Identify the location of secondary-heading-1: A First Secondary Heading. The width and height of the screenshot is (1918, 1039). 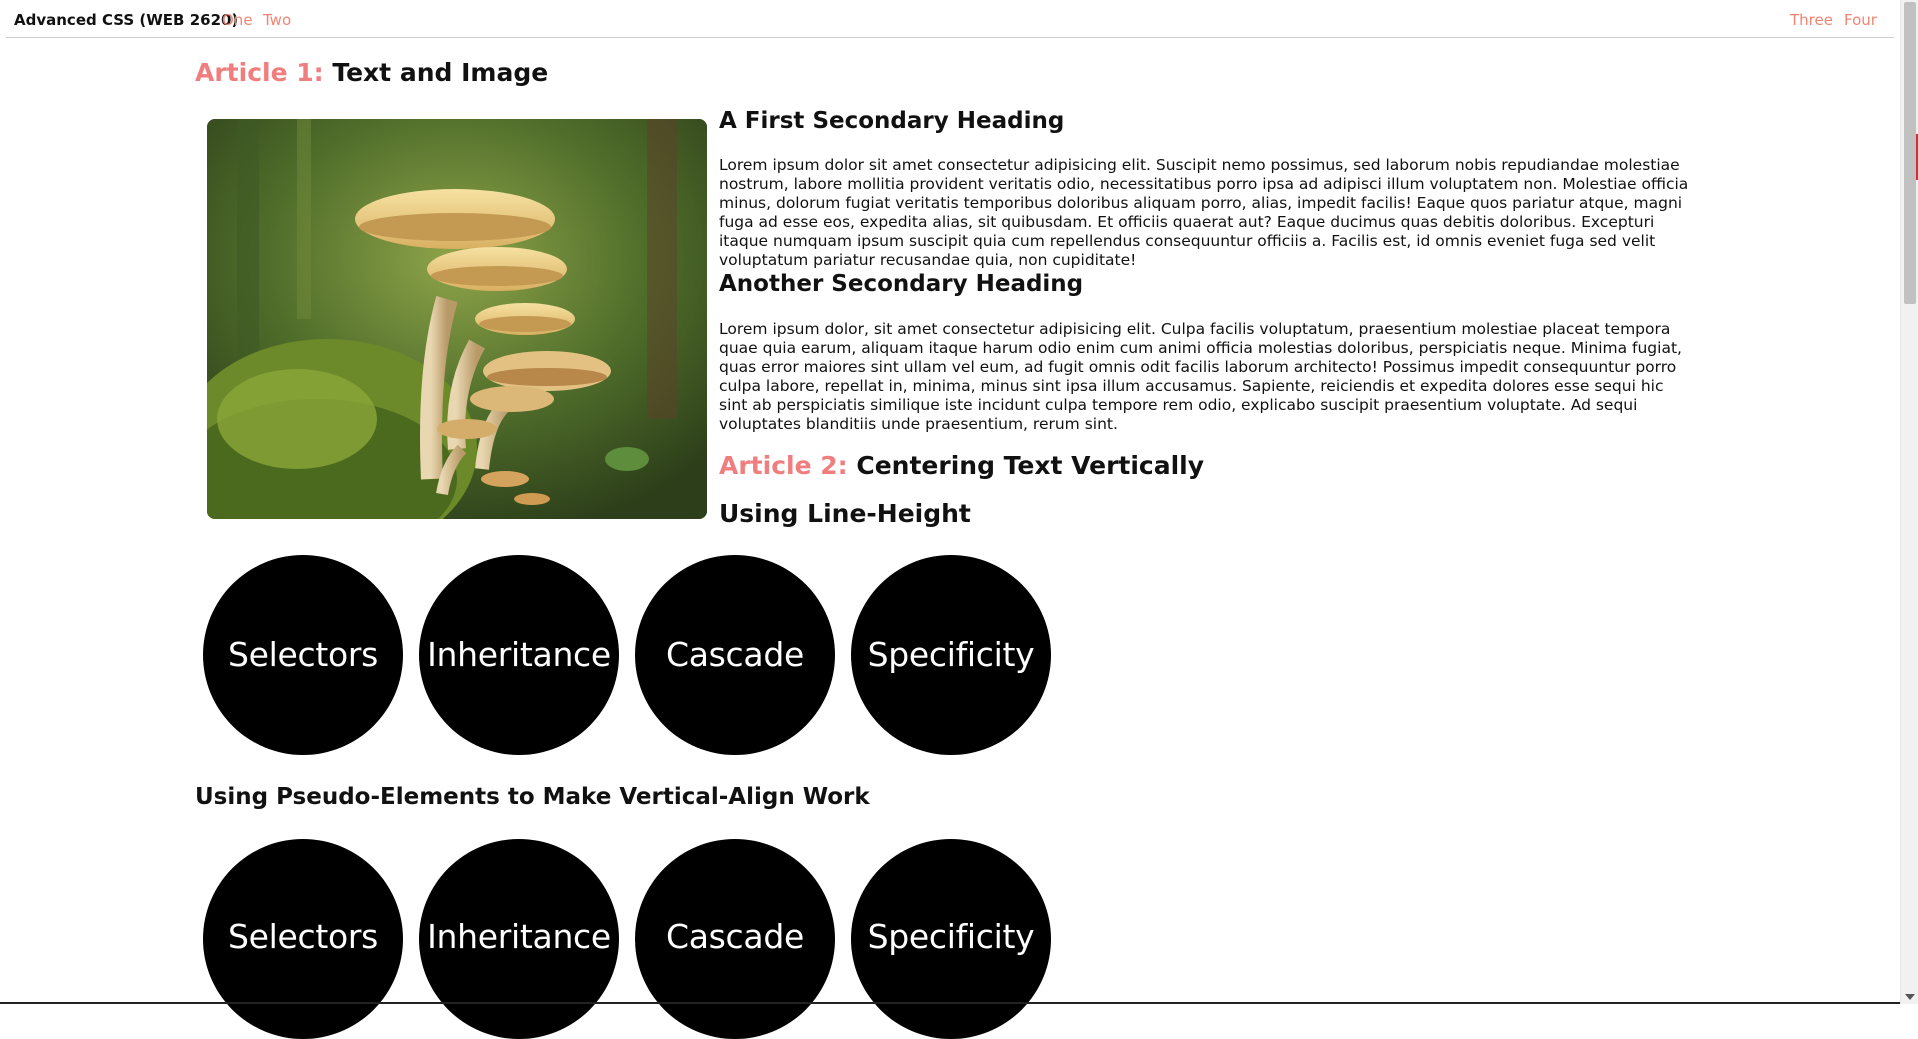
(892, 121).